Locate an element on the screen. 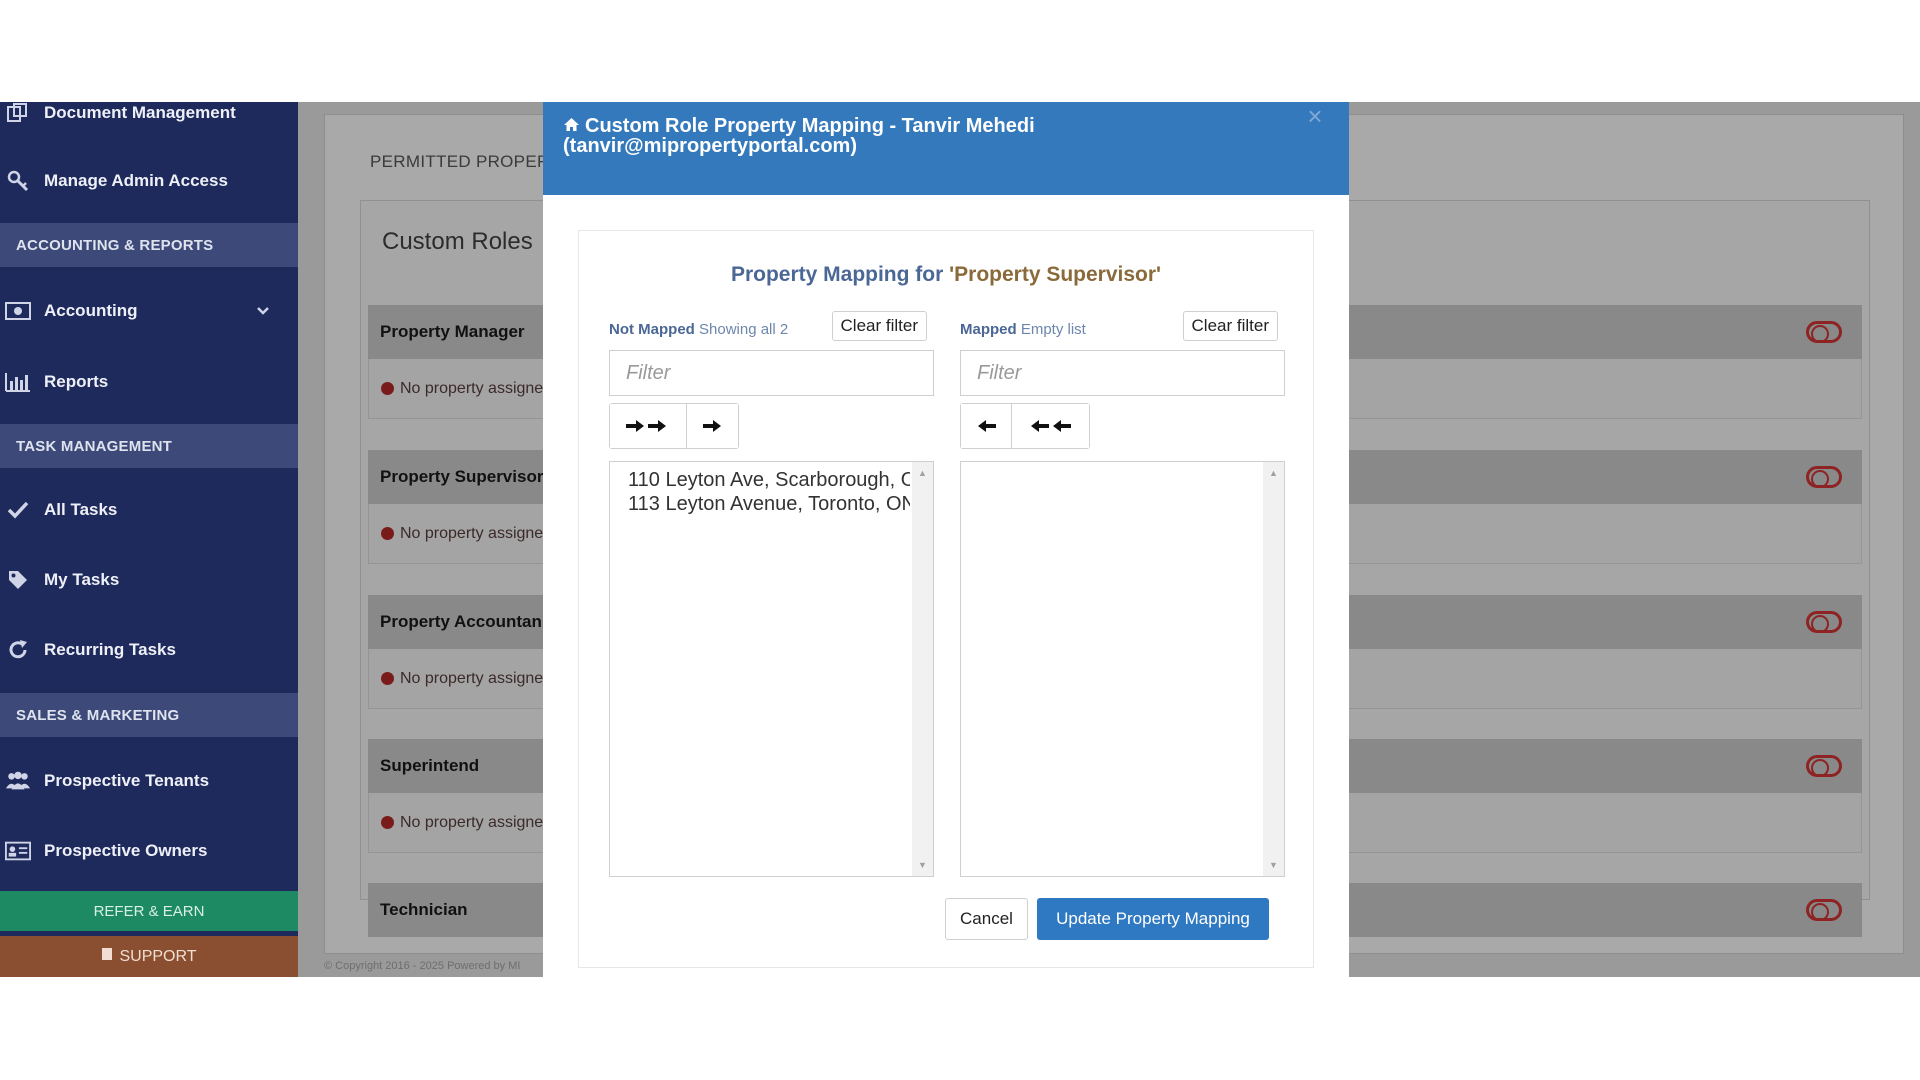 The width and height of the screenshot is (1920, 1080). double-arrow-right-icon is located at coordinates (646, 426).